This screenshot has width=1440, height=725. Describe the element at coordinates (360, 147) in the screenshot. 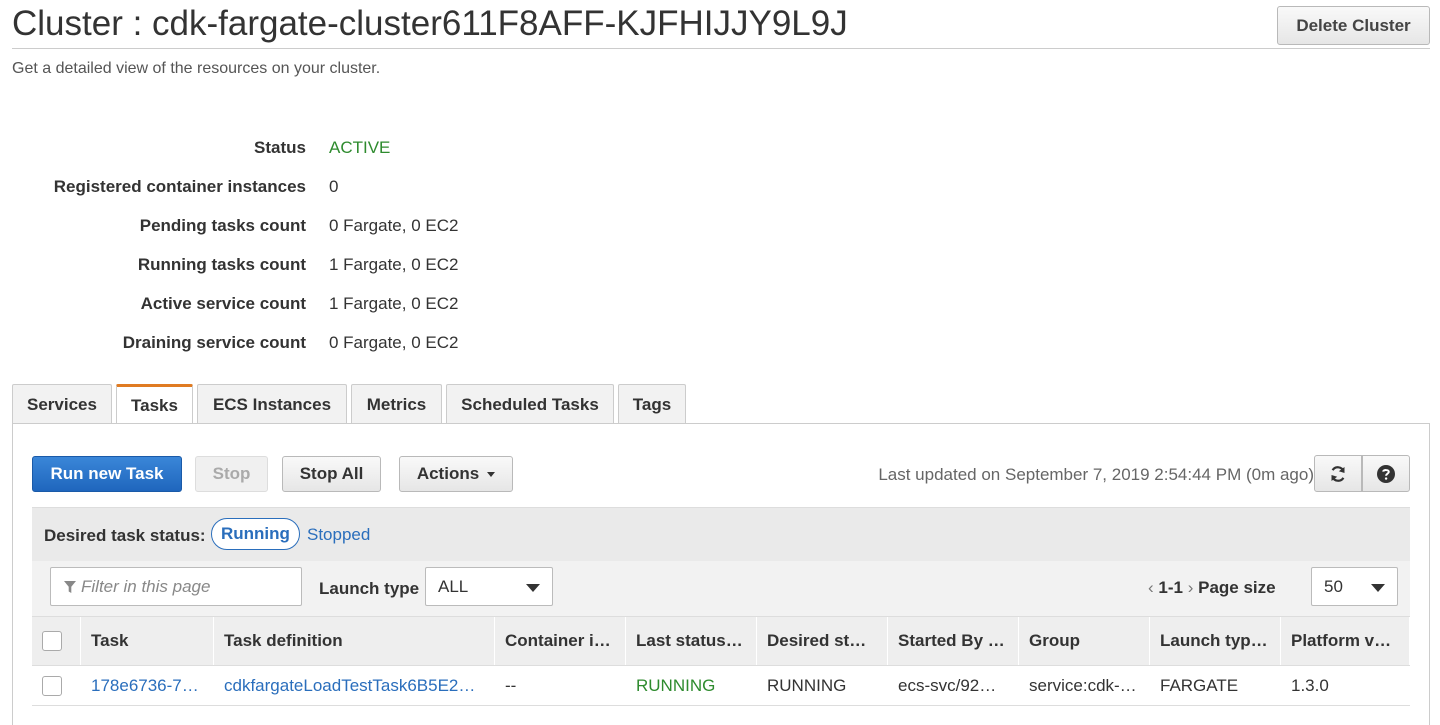

I see `status-value: ACTIVE` at that location.